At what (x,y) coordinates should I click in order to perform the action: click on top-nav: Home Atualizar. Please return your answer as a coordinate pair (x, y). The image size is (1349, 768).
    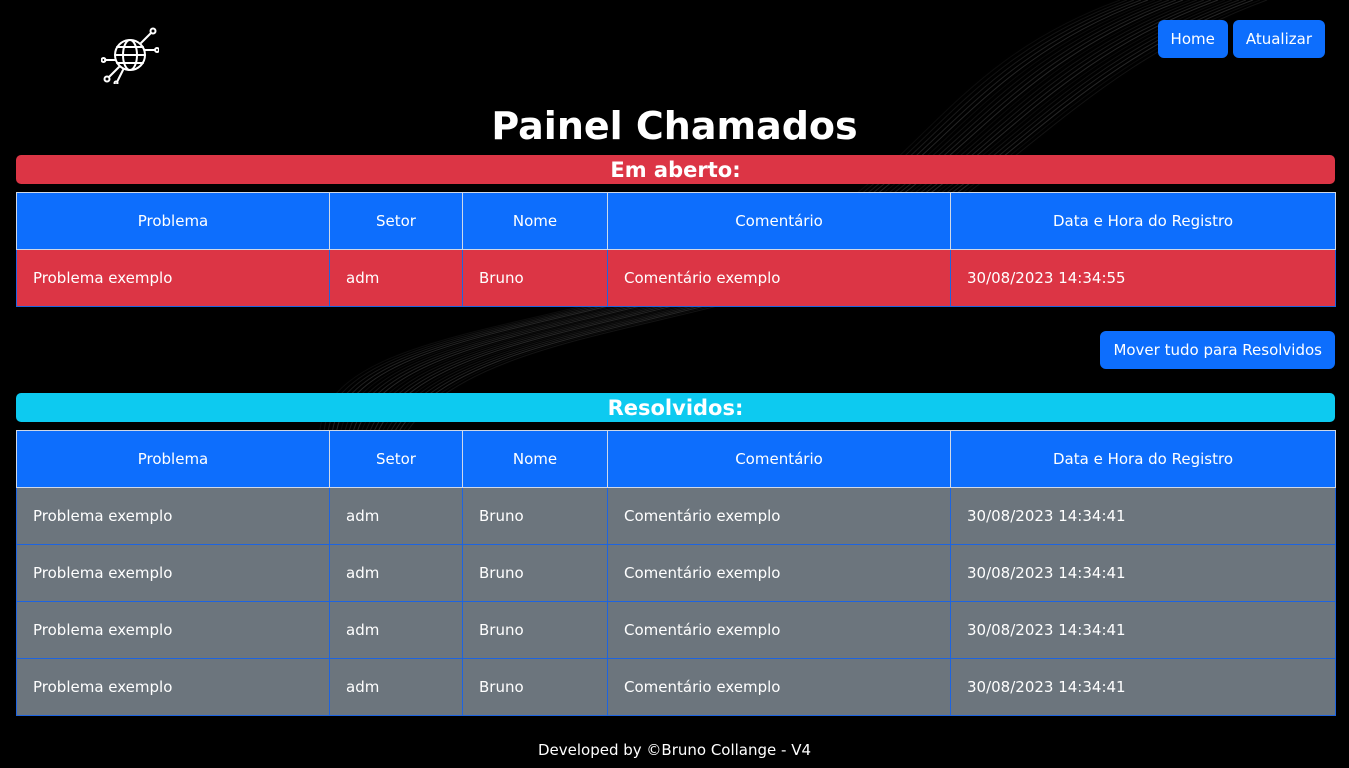
    Looking at the image, I should click on (1241, 39).